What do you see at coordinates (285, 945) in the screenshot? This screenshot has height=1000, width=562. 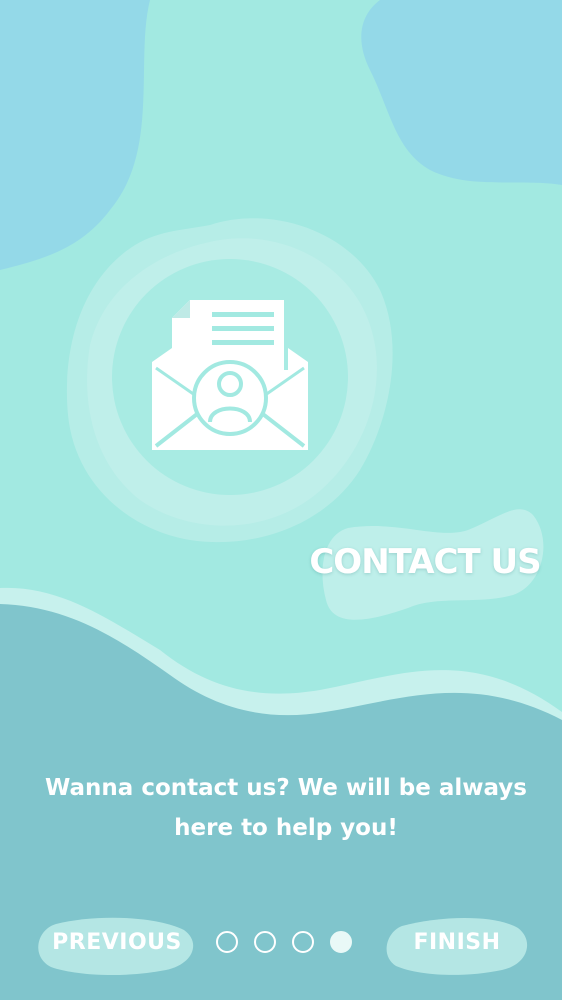 I see `page-indicator` at bounding box center [285, 945].